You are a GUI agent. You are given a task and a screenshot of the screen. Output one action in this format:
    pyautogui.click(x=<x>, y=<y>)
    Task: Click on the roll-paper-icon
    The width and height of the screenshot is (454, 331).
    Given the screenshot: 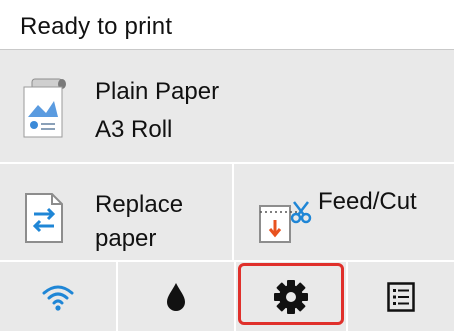 What is the action you would take?
    pyautogui.click(x=44, y=108)
    